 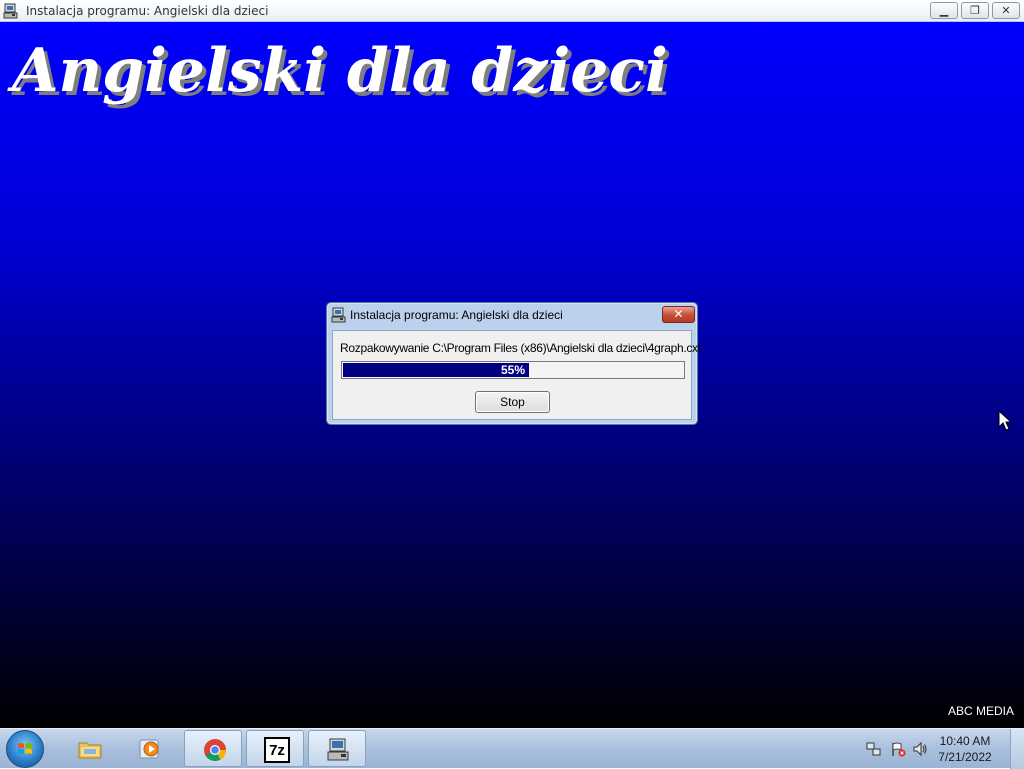 I want to click on publisher-brand: ABC MEDIA, so click(x=980, y=711).